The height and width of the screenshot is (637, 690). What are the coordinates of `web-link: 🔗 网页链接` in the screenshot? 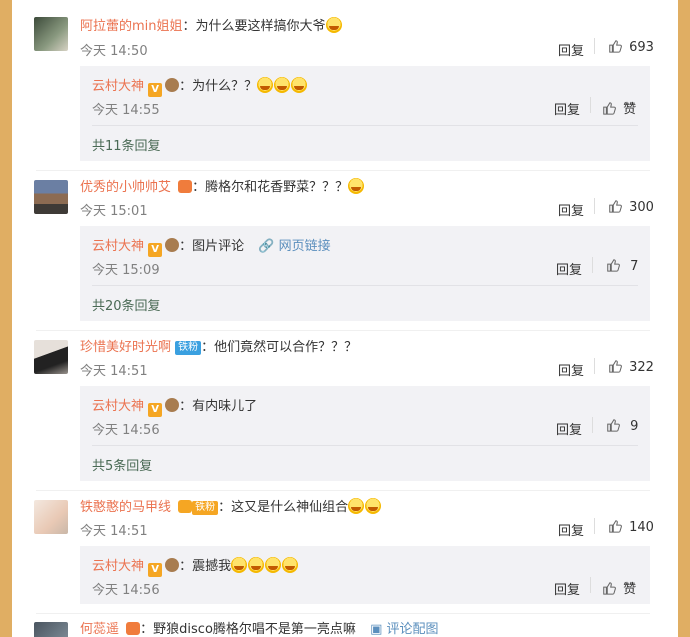 It's located at (294, 246).